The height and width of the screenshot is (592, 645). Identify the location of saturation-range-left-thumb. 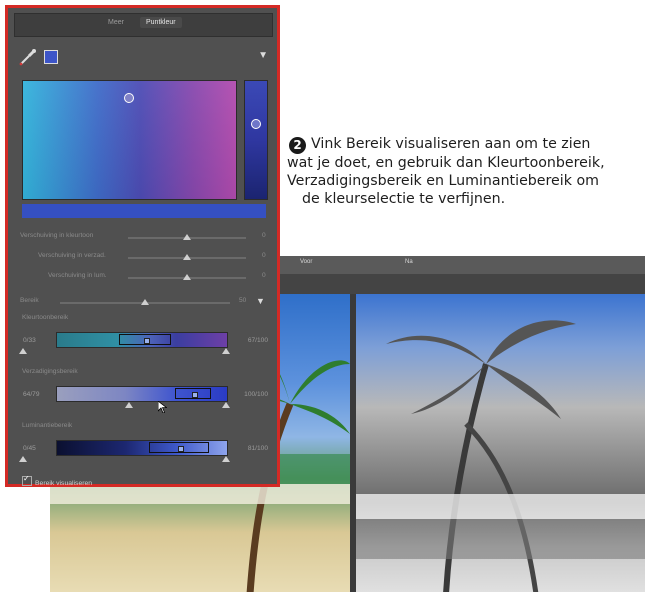
(129, 405).